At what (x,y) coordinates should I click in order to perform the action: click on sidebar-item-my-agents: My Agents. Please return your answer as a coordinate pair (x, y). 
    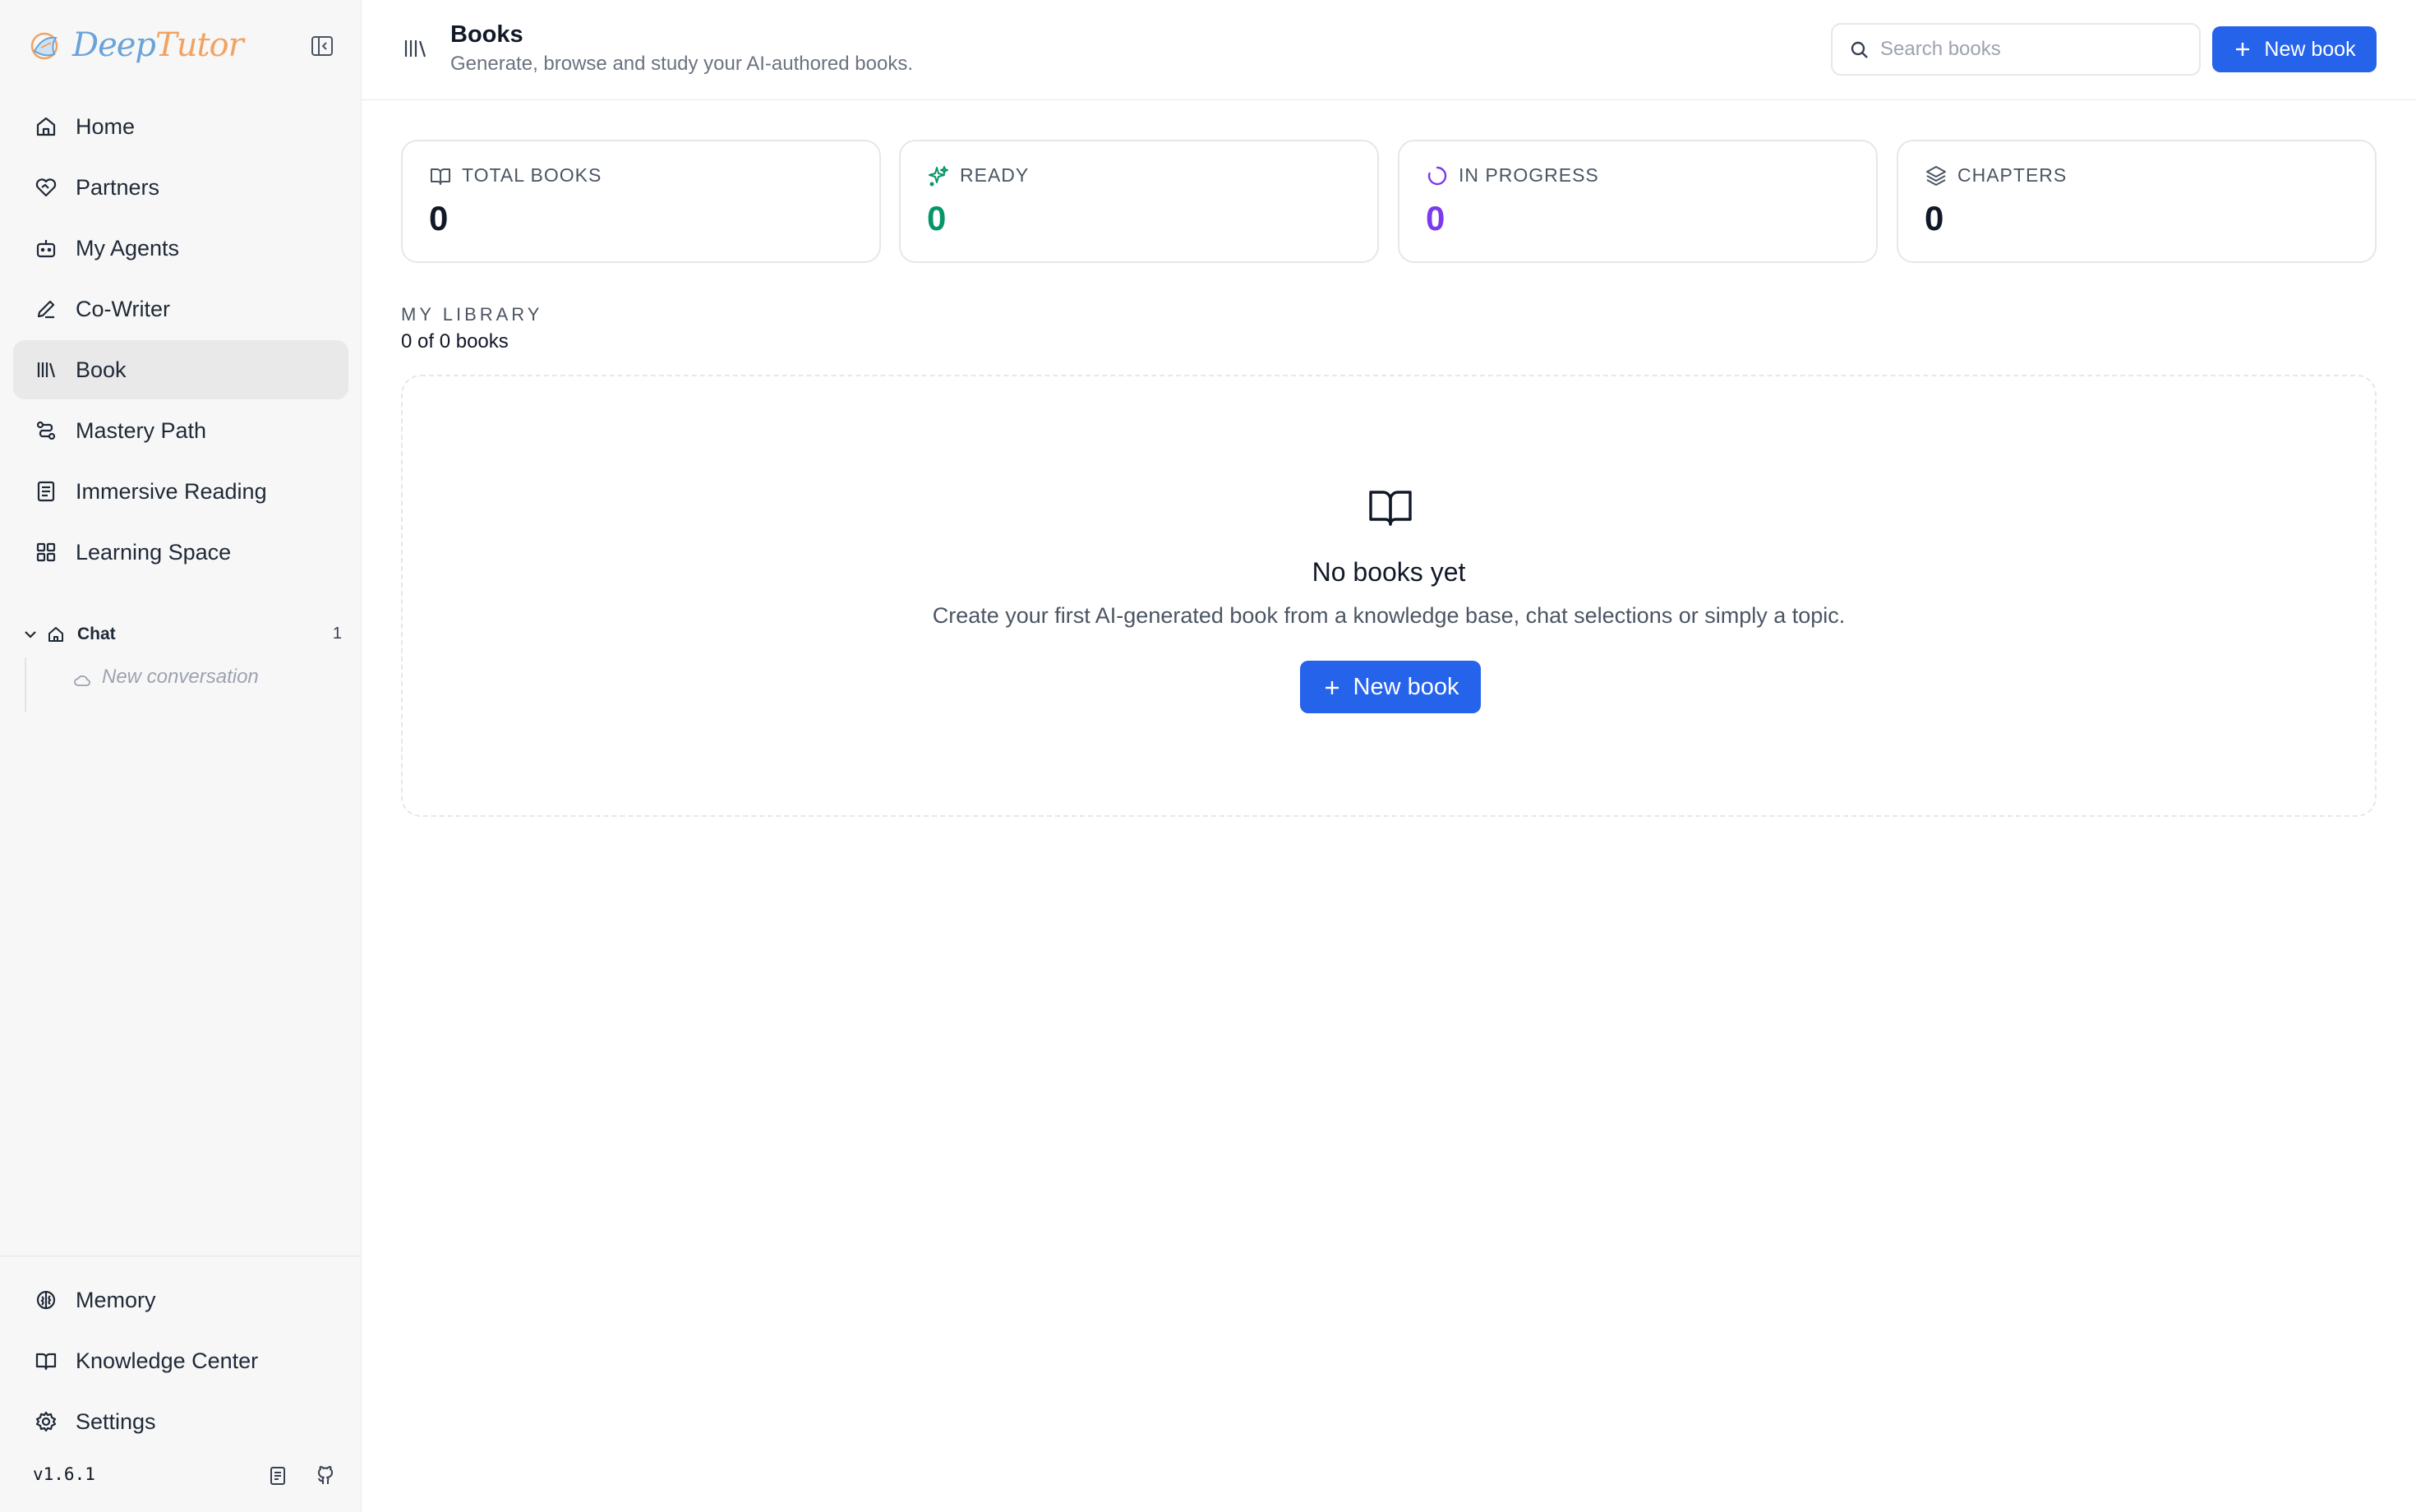
    Looking at the image, I should click on (181, 248).